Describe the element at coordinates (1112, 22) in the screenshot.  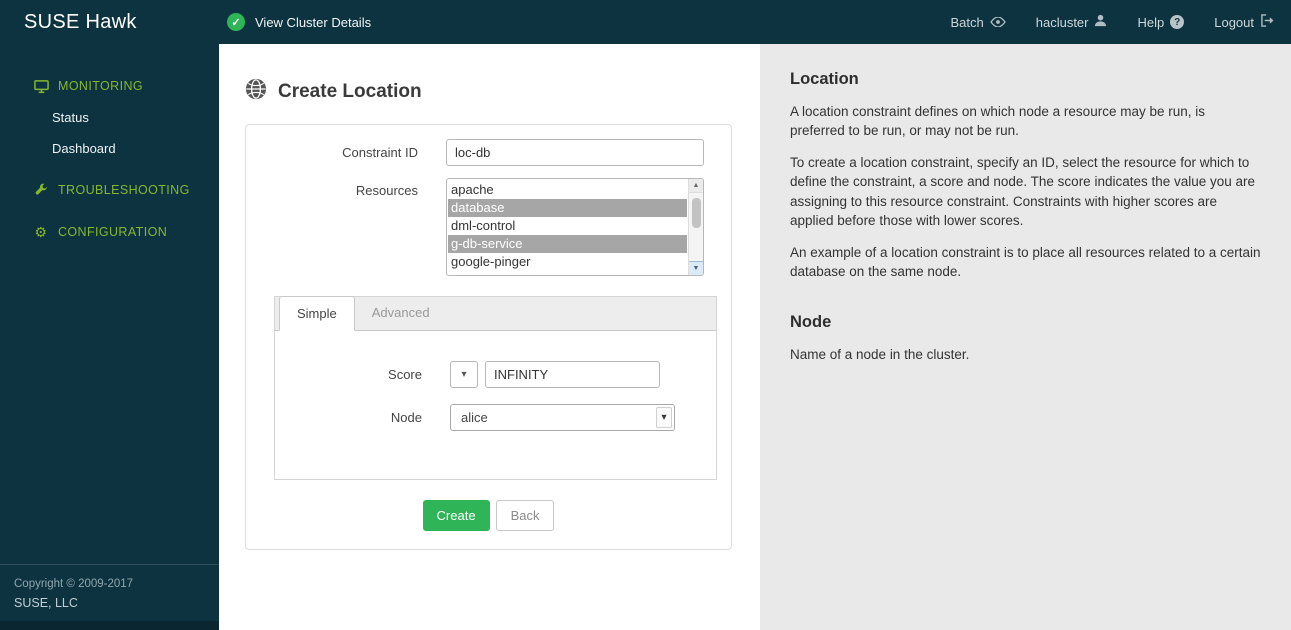
I see `topbar-nav: Batch hacluster Help ? Logout` at that location.